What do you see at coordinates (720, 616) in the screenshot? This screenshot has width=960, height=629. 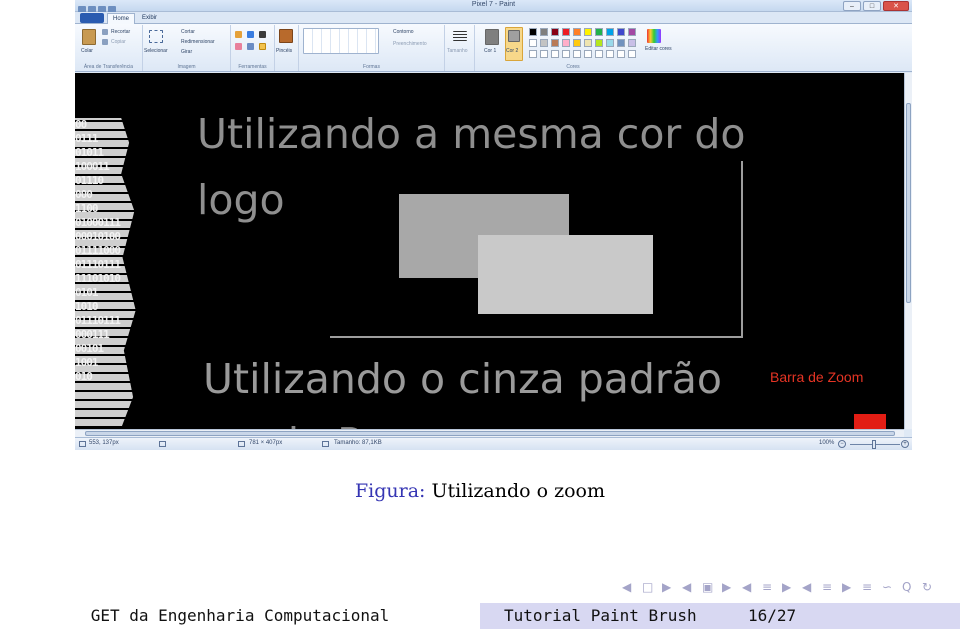 I see `footer-right-panel: Tutorial Paint Brush 16/27` at bounding box center [720, 616].